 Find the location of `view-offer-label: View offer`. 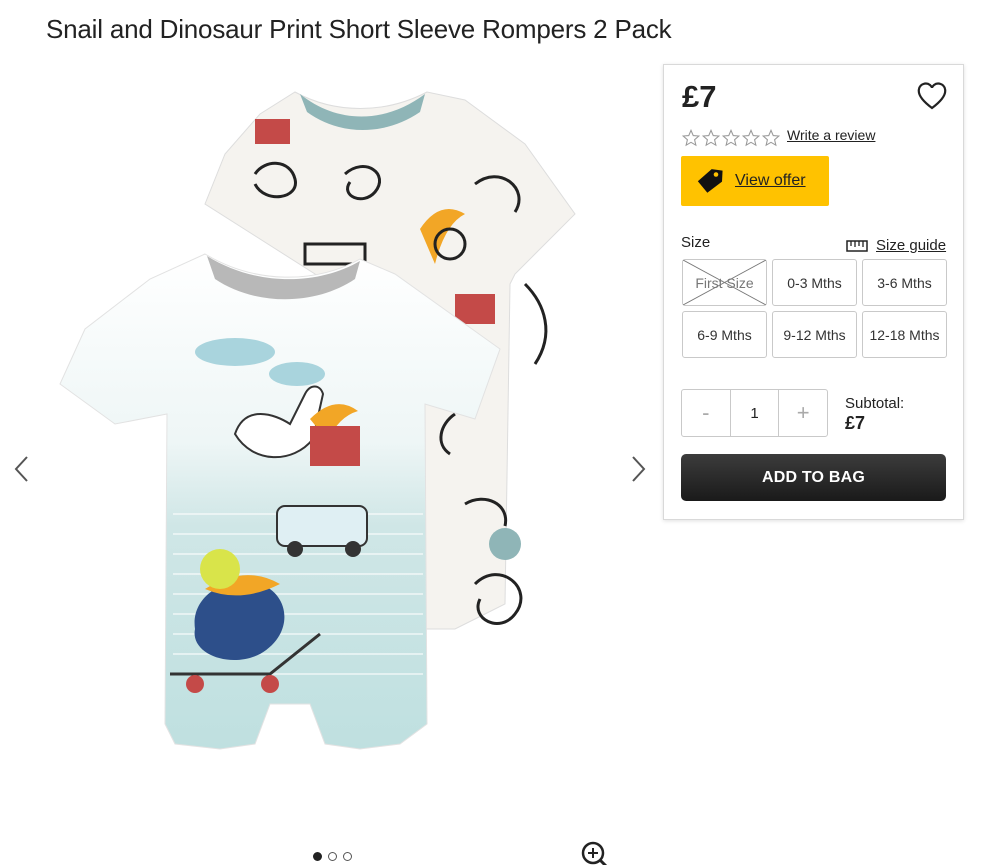

view-offer-label: View offer is located at coordinates (770, 180).